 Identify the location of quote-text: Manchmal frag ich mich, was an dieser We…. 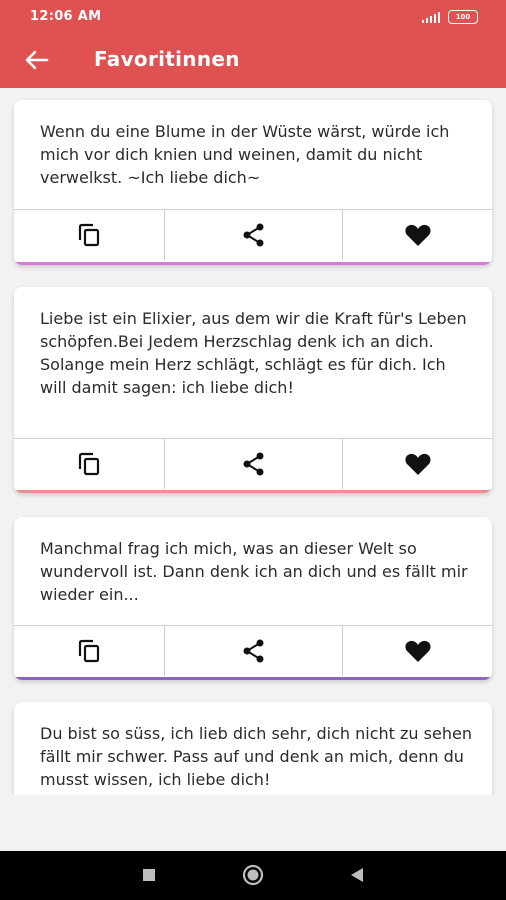
(254, 571).